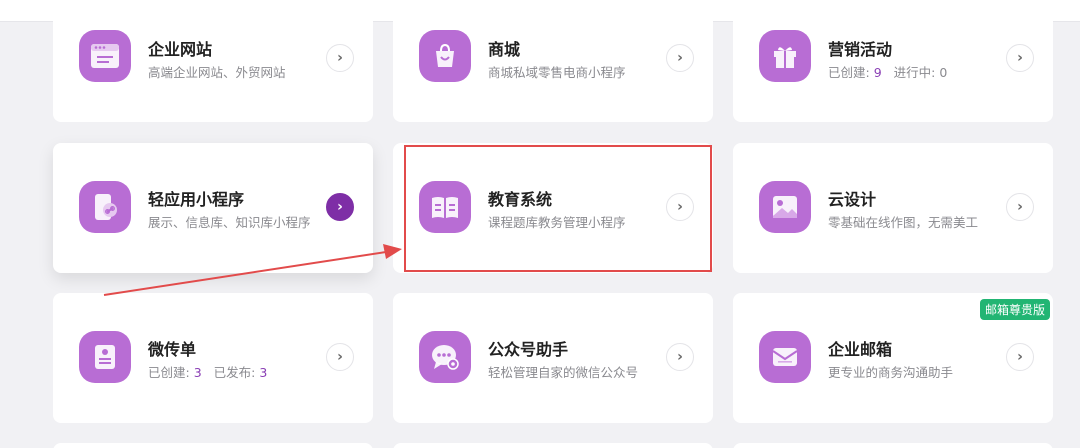  Describe the element at coordinates (445, 357) in the screenshot. I see `chat-bubble-icon` at that location.